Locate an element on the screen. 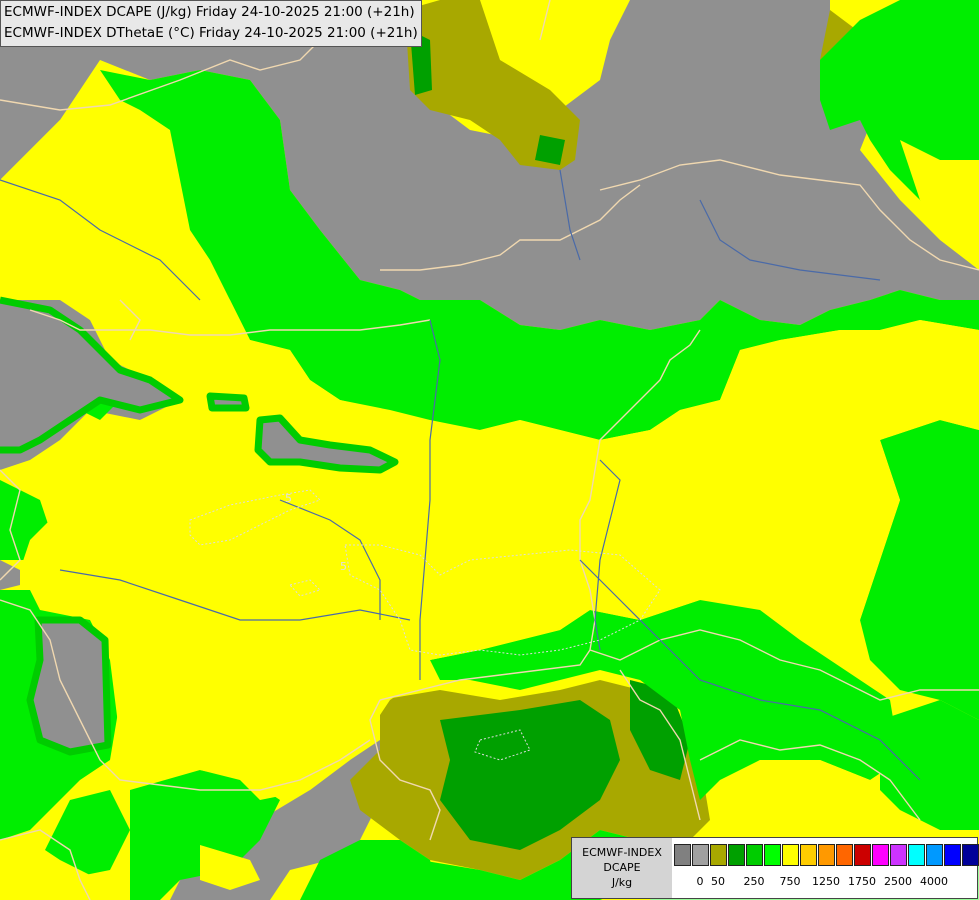 The width and height of the screenshot is (979, 900). legend-tick-label: 750 is located at coordinates (790, 881).